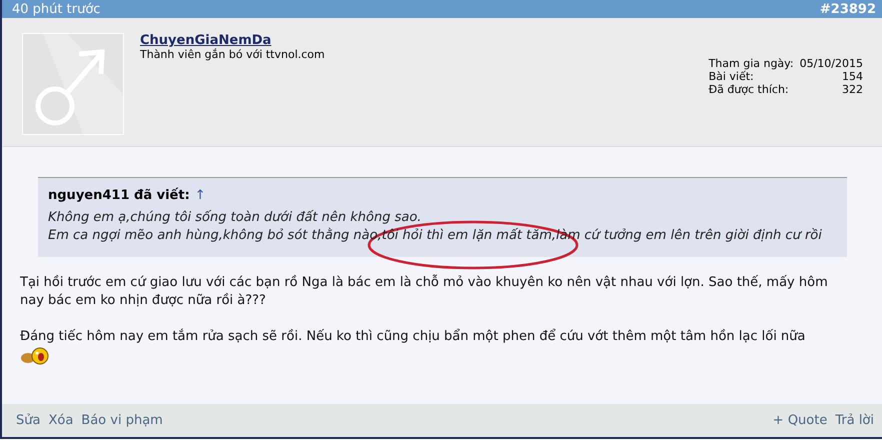 This screenshot has width=882, height=443. I want to click on stat-value: 154, so click(852, 76).